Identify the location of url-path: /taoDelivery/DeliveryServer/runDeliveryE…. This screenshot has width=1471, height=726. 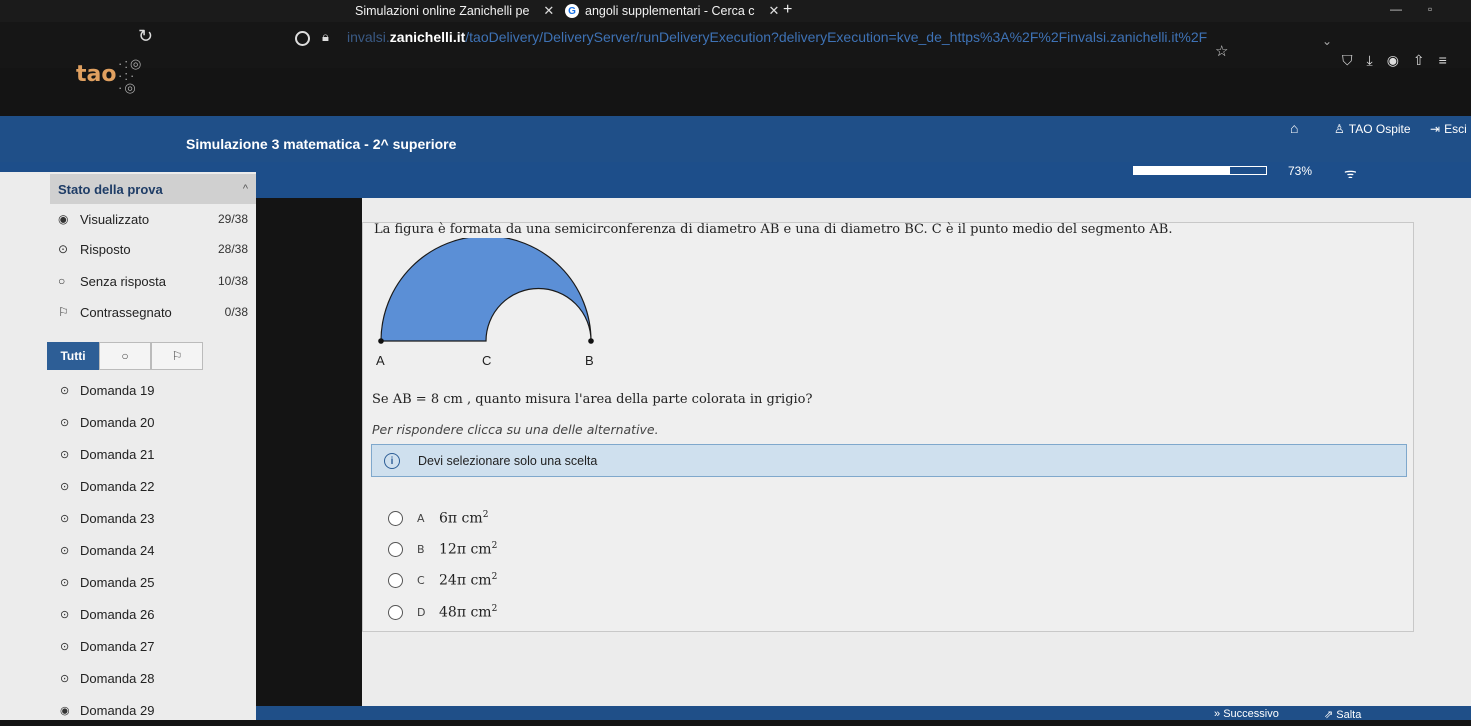
(836, 37).